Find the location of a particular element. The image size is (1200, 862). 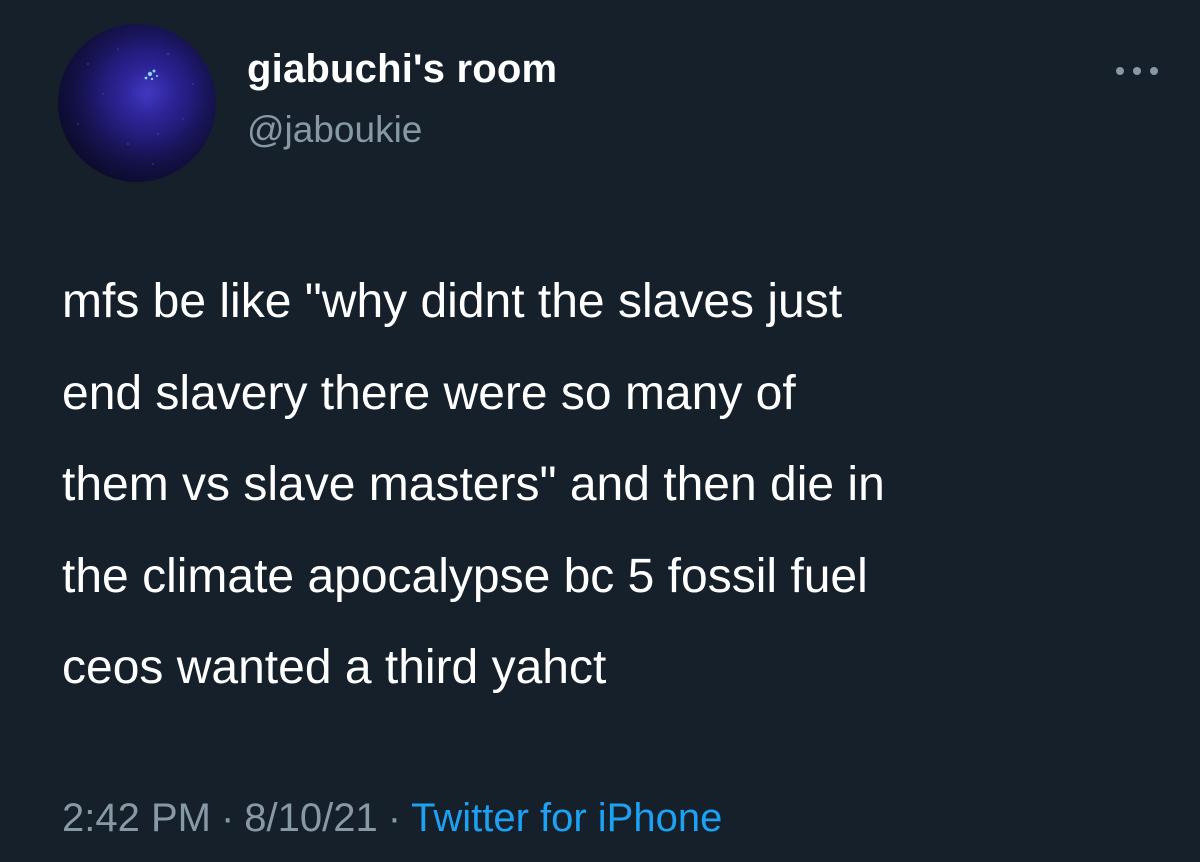

avatar-image is located at coordinates (137, 103).